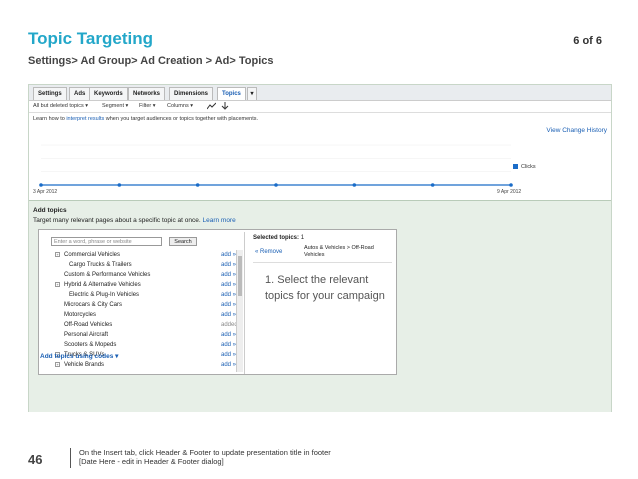  Describe the element at coordinates (515, 167) in the screenshot. I see `legend-swatch` at that location.